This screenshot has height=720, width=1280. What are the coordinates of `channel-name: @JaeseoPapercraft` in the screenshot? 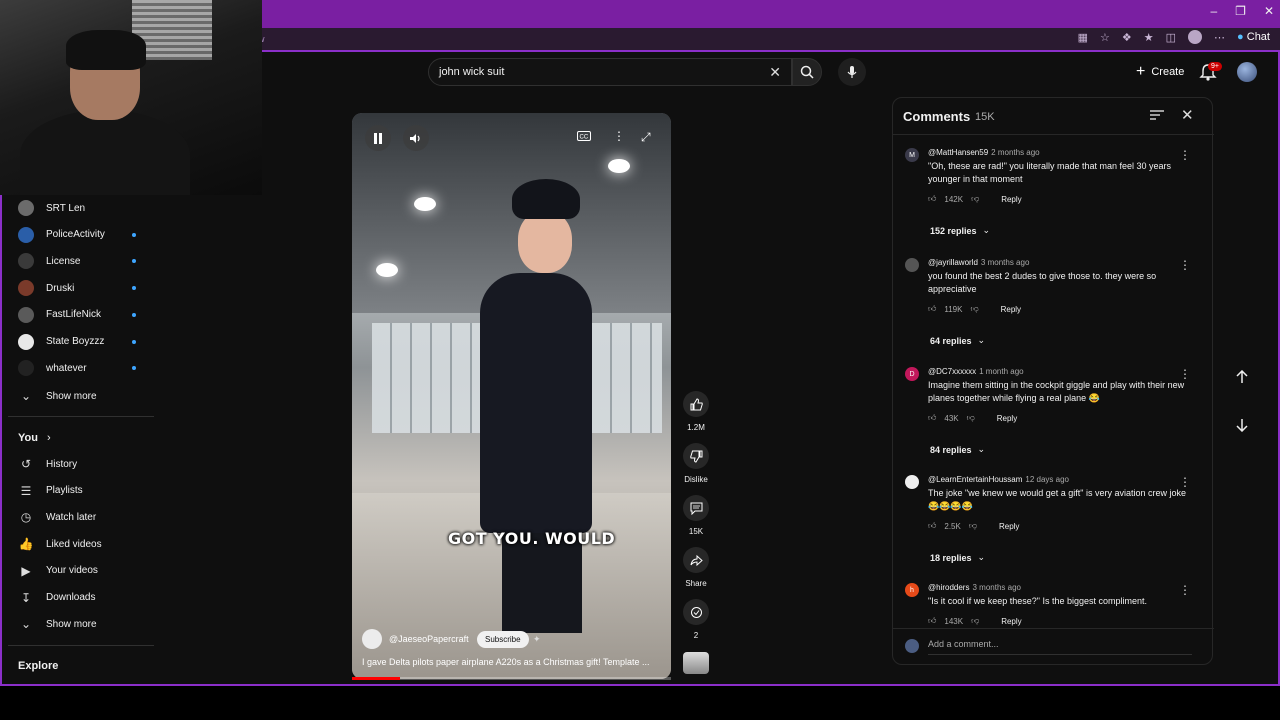 It's located at (429, 639).